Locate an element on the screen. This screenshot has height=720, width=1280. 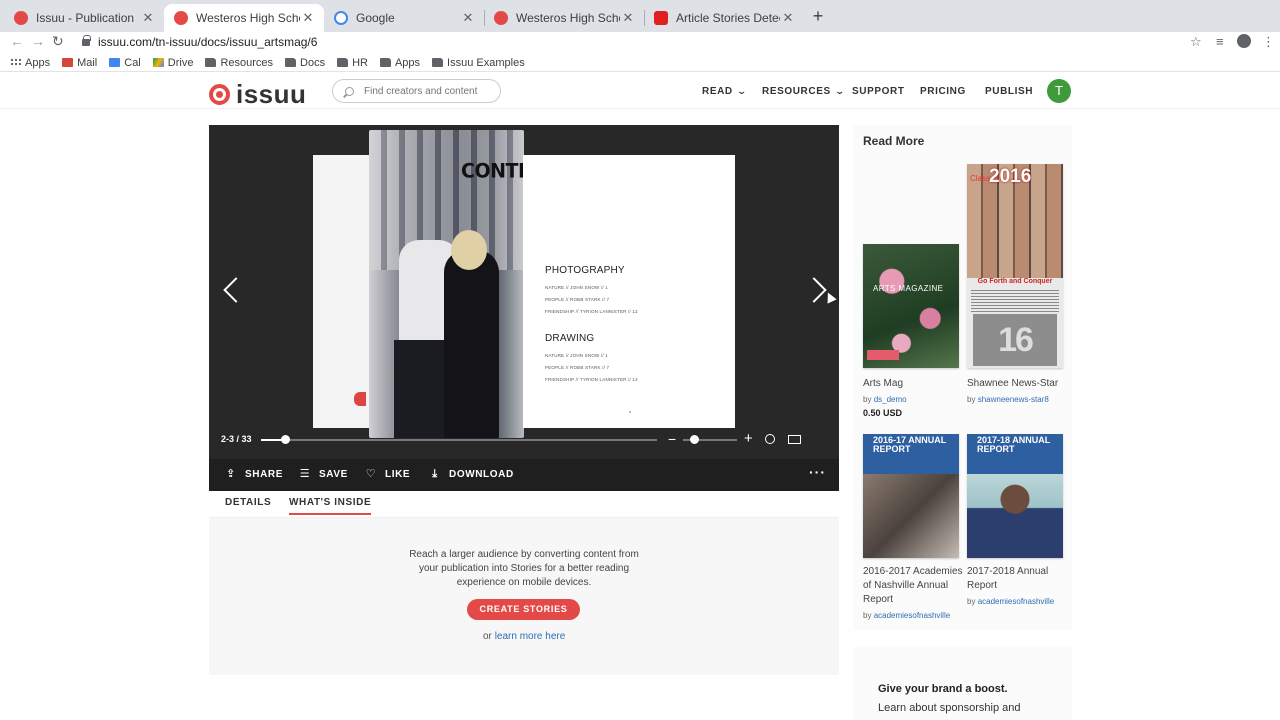
search-input is located at coordinates (429, 91).